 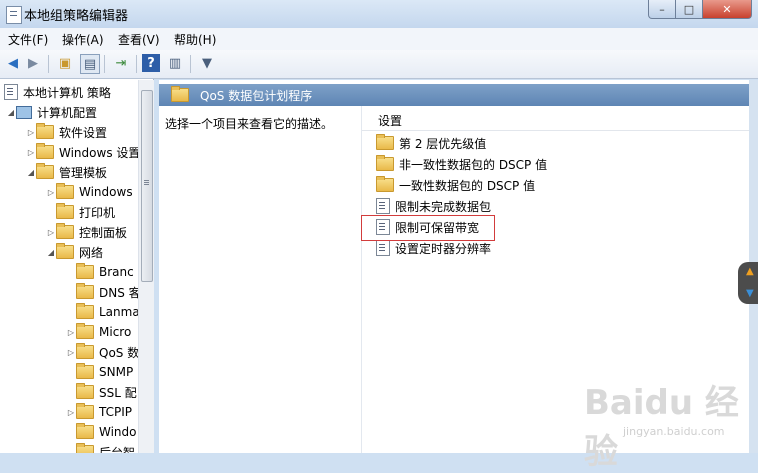 I want to click on tree-item-label: 计算机配置, so click(x=67, y=112).